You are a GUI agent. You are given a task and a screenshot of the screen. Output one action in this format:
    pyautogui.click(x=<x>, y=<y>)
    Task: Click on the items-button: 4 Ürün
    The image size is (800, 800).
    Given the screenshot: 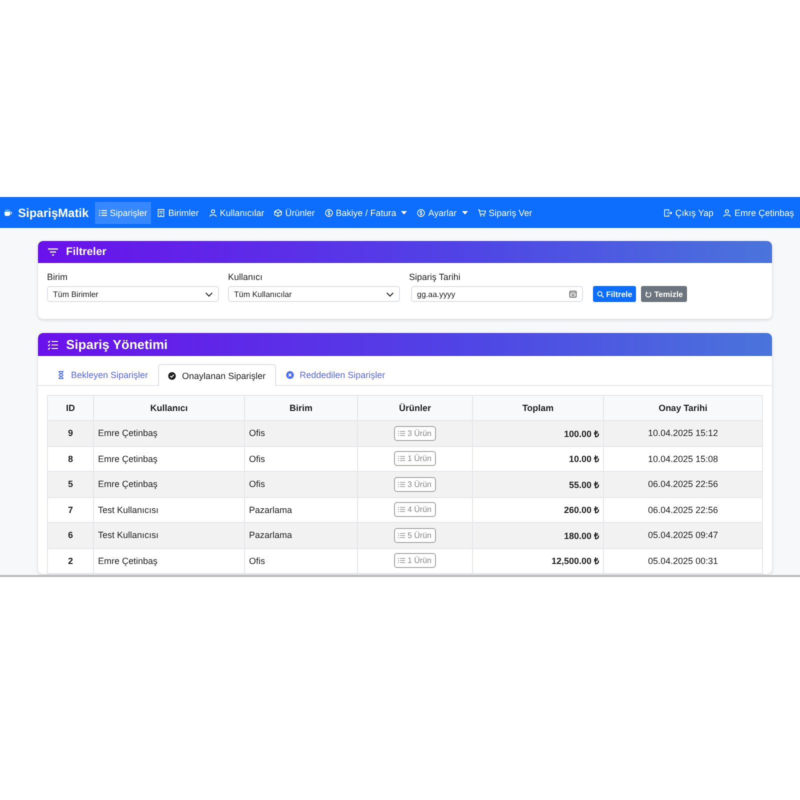 What is the action you would take?
    pyautogui.click(x=415, y=510)
    